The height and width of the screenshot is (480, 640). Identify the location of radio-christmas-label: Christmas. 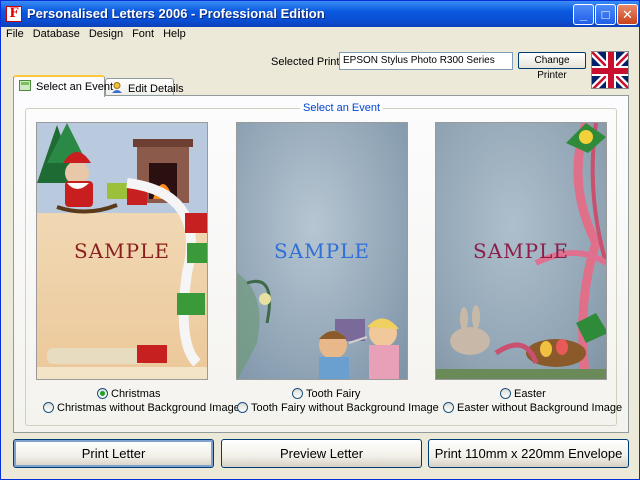
(136, 394).